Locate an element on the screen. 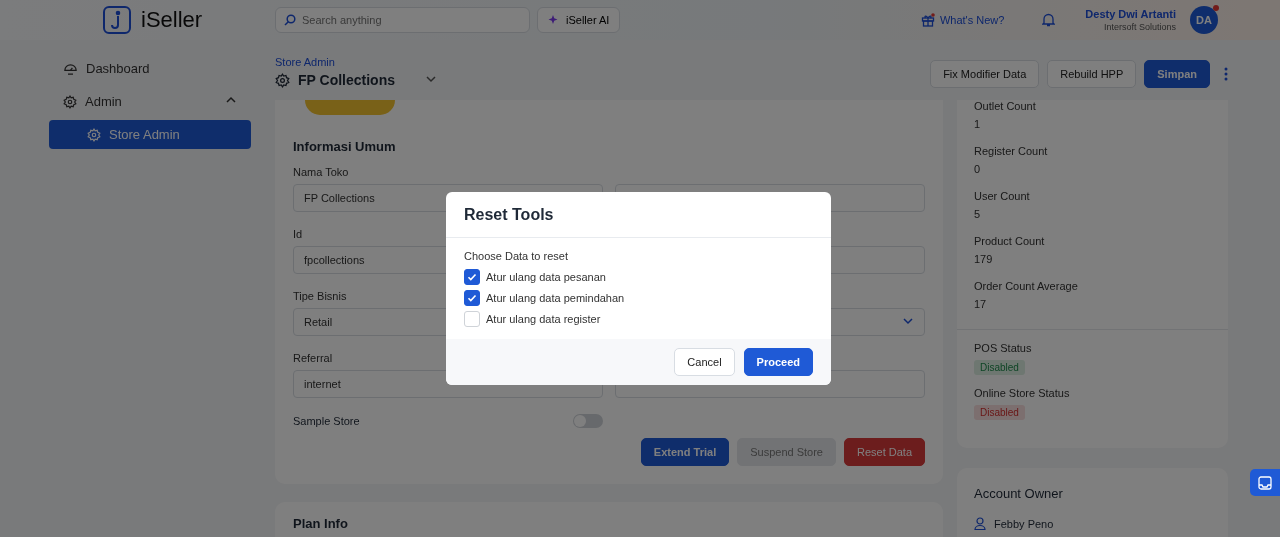  stat-value: 0 is located at coordinates (978, 169).